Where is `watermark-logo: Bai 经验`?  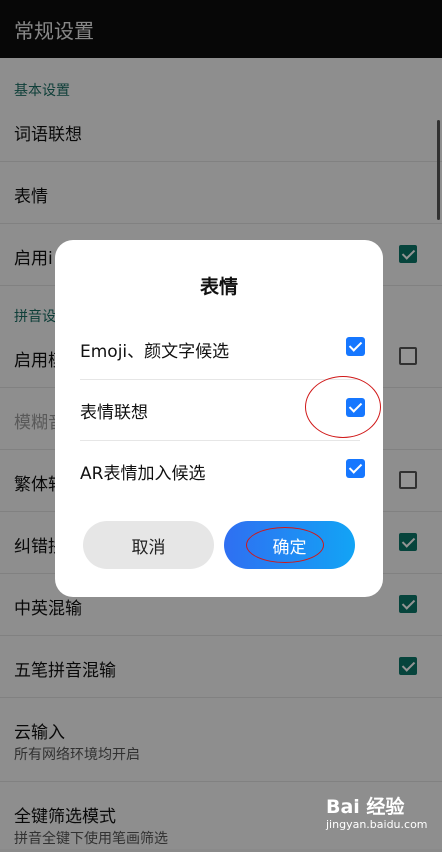
watermark-logo: Bai 经验 is located at coordinates (365, 807).